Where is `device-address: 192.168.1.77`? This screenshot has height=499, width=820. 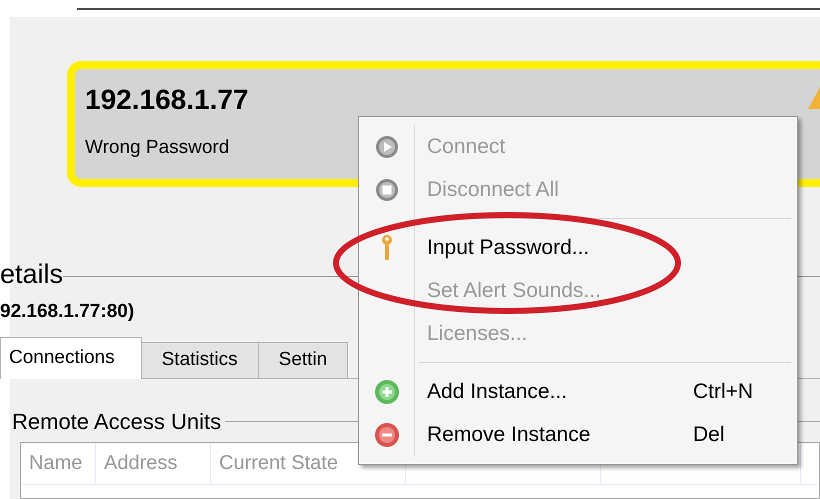 device-address: 192.168.1.77 is located at coordinates (166, 100).